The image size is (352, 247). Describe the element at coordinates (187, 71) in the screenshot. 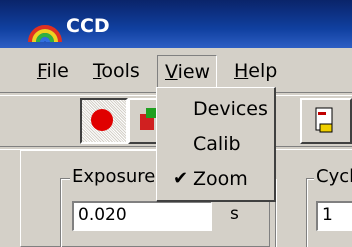

I see `menu-view: View` at that location.